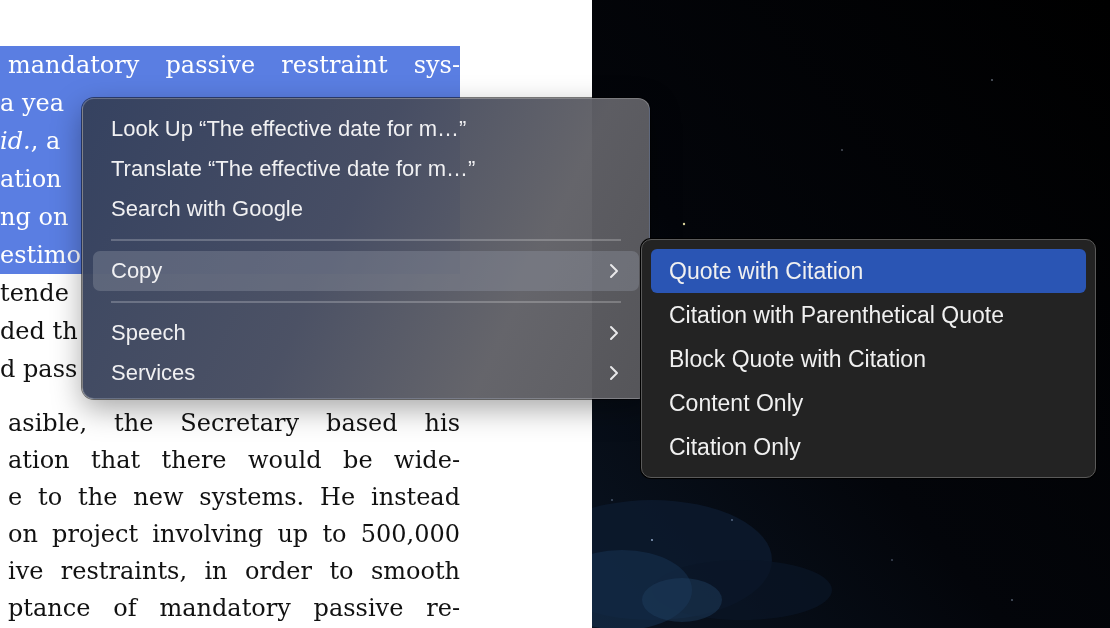  Describe the element at coordinates (234, 460) in the screenshot. I see `document-text: ation that there would be wide-` at that location.